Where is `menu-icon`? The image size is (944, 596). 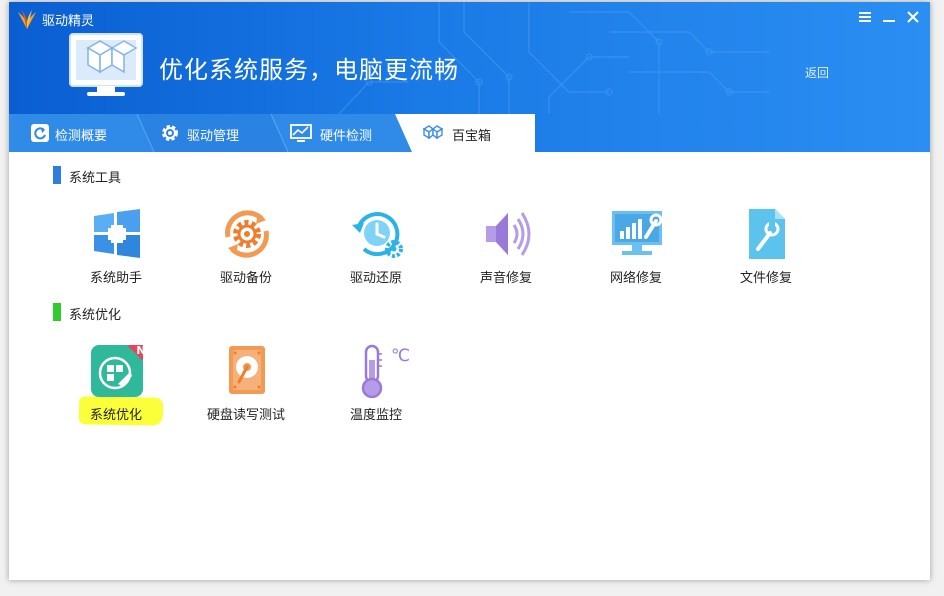
menu-icon is located at coordinates (865, 17).